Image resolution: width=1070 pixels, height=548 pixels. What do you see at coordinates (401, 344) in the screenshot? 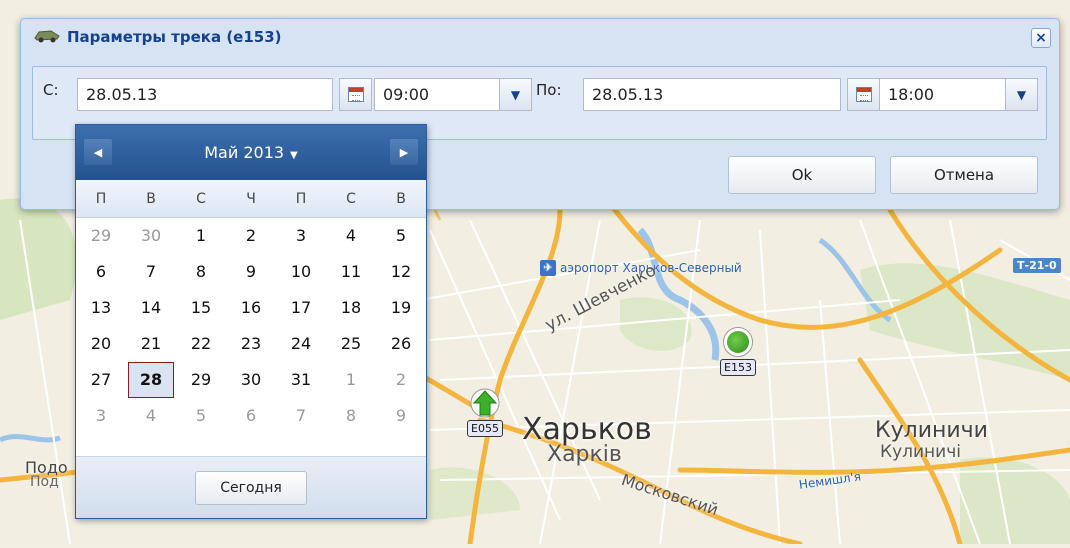
I see `day-cell: 26` at bounding box center [401, 344].